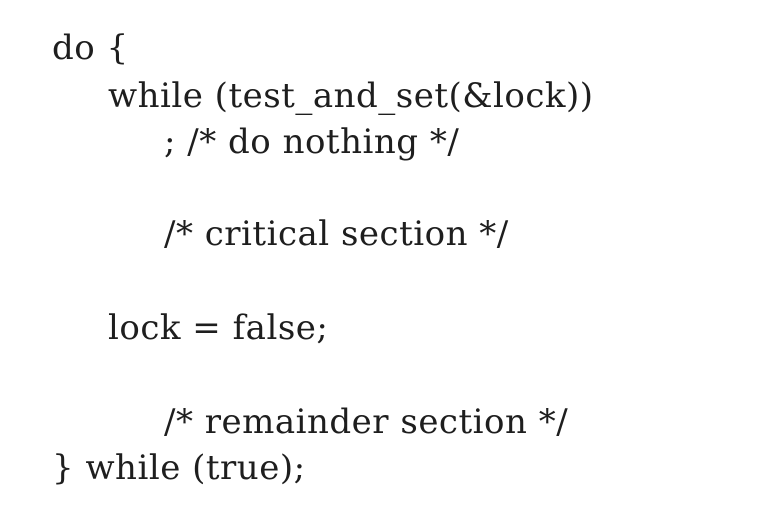 This screenshot has height=524, width=777. I want to click on code-line-do-nothing: ; /* do nothing */, so click(312, 142).